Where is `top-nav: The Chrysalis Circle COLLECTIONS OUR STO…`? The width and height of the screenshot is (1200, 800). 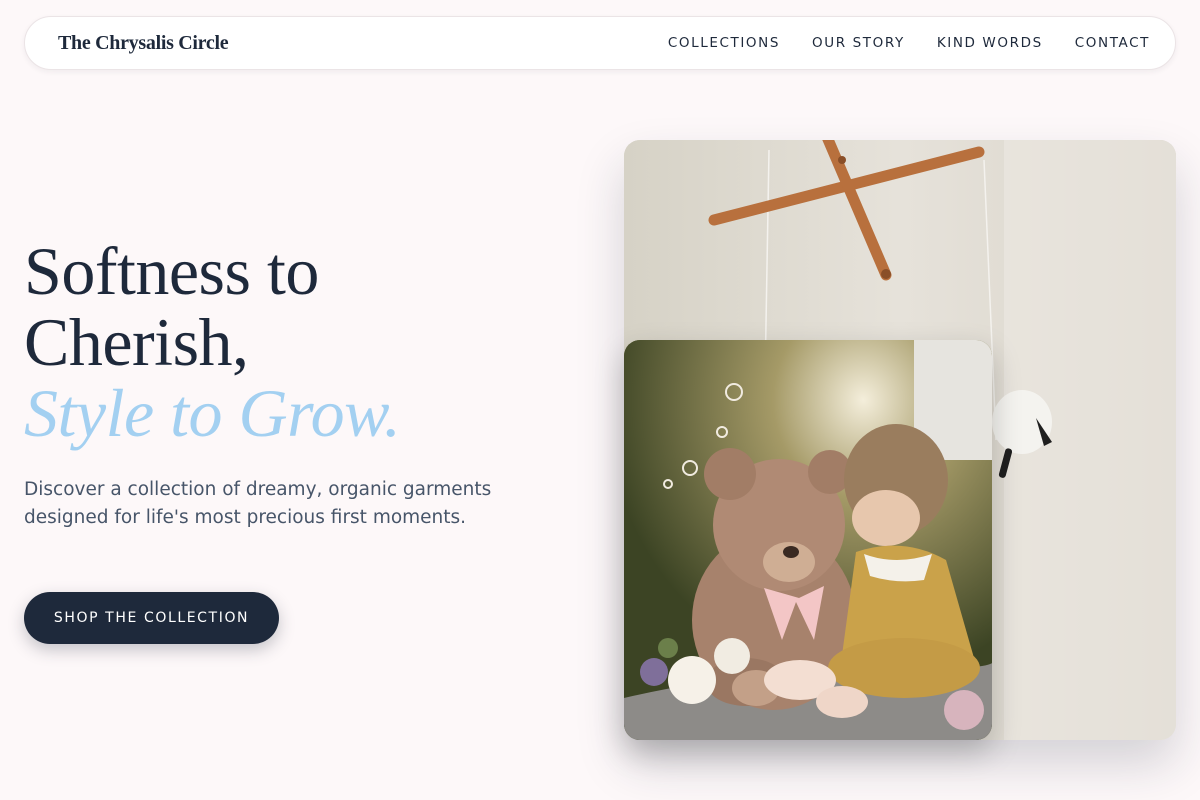 top-nav: The Chrysalis Circle COLLECTIONS OUR STO… is located at coordinates (600, 43).